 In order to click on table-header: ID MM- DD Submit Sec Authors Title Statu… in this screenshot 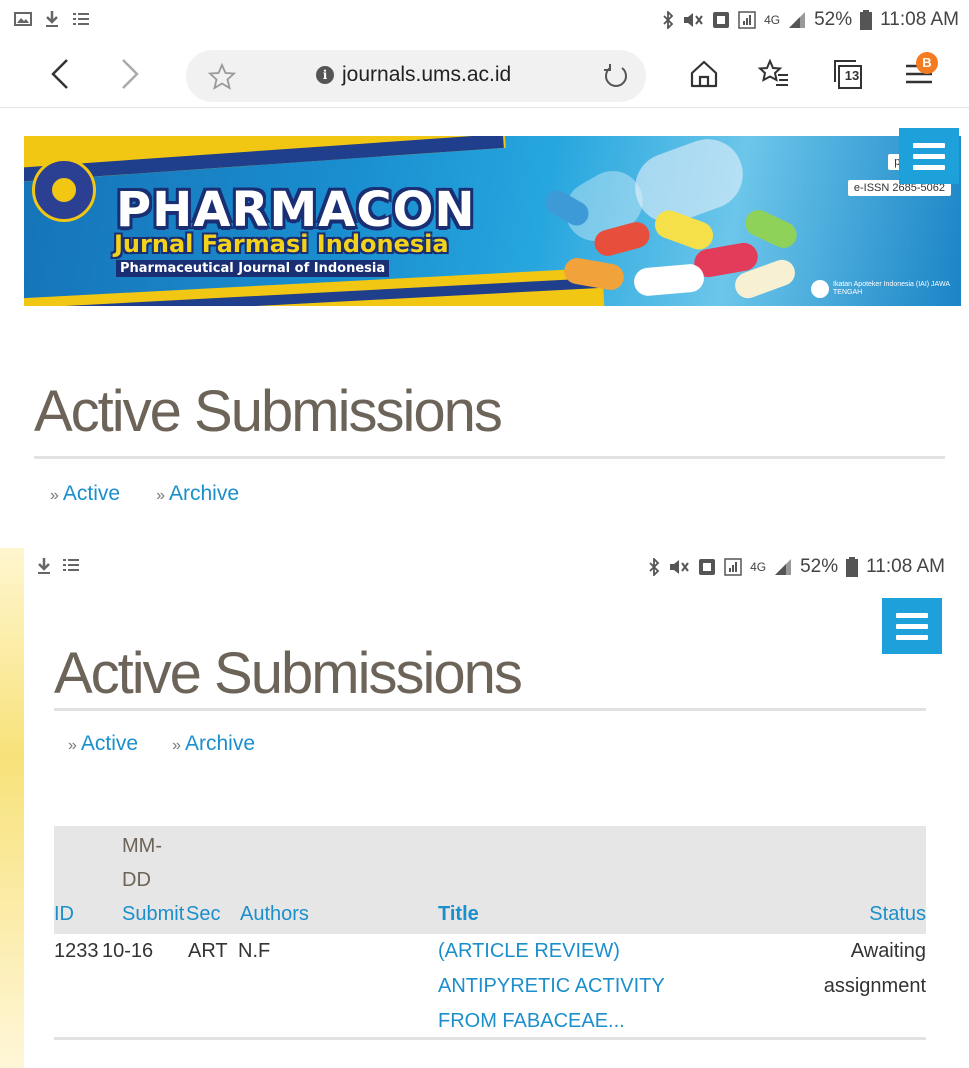, I will do `click(490, 880)`.